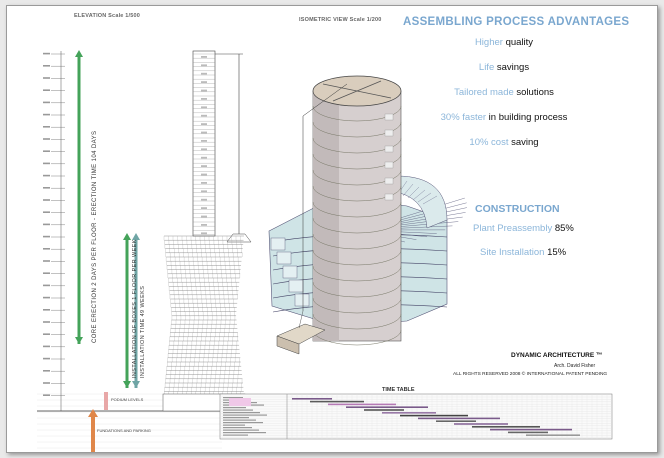 The height and width of the screenshot is (458, 664). What do you see at coordinates (504, 92) in the screenshot?
I see `advantage-item: Tailored made solutions` at bounding box center [504, 92].